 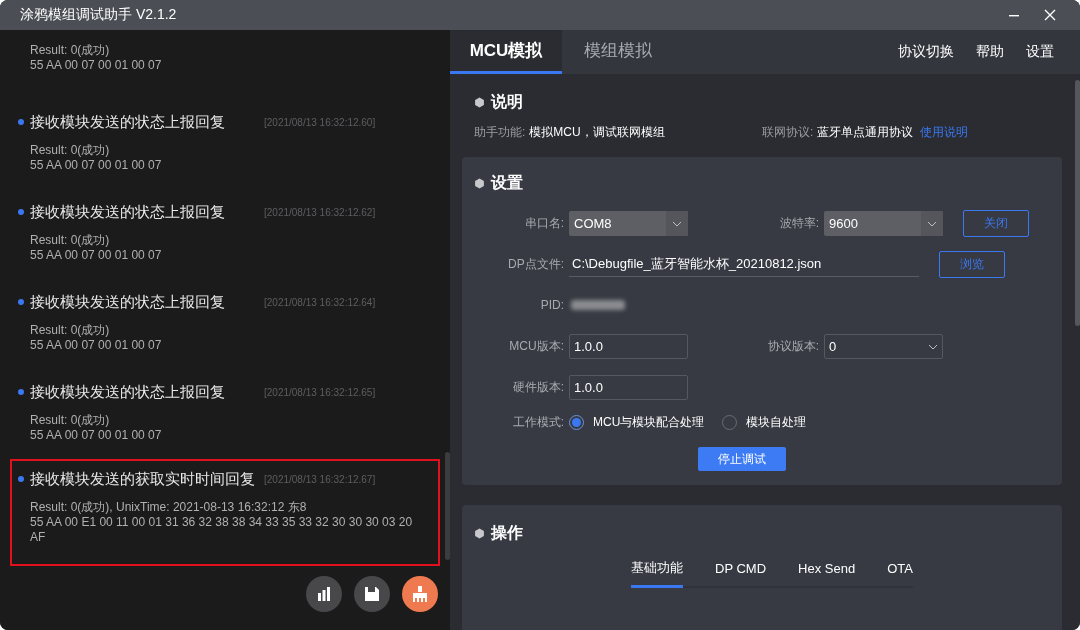 I want to click on field-label: 波特率:, so click(x=799, y=223).